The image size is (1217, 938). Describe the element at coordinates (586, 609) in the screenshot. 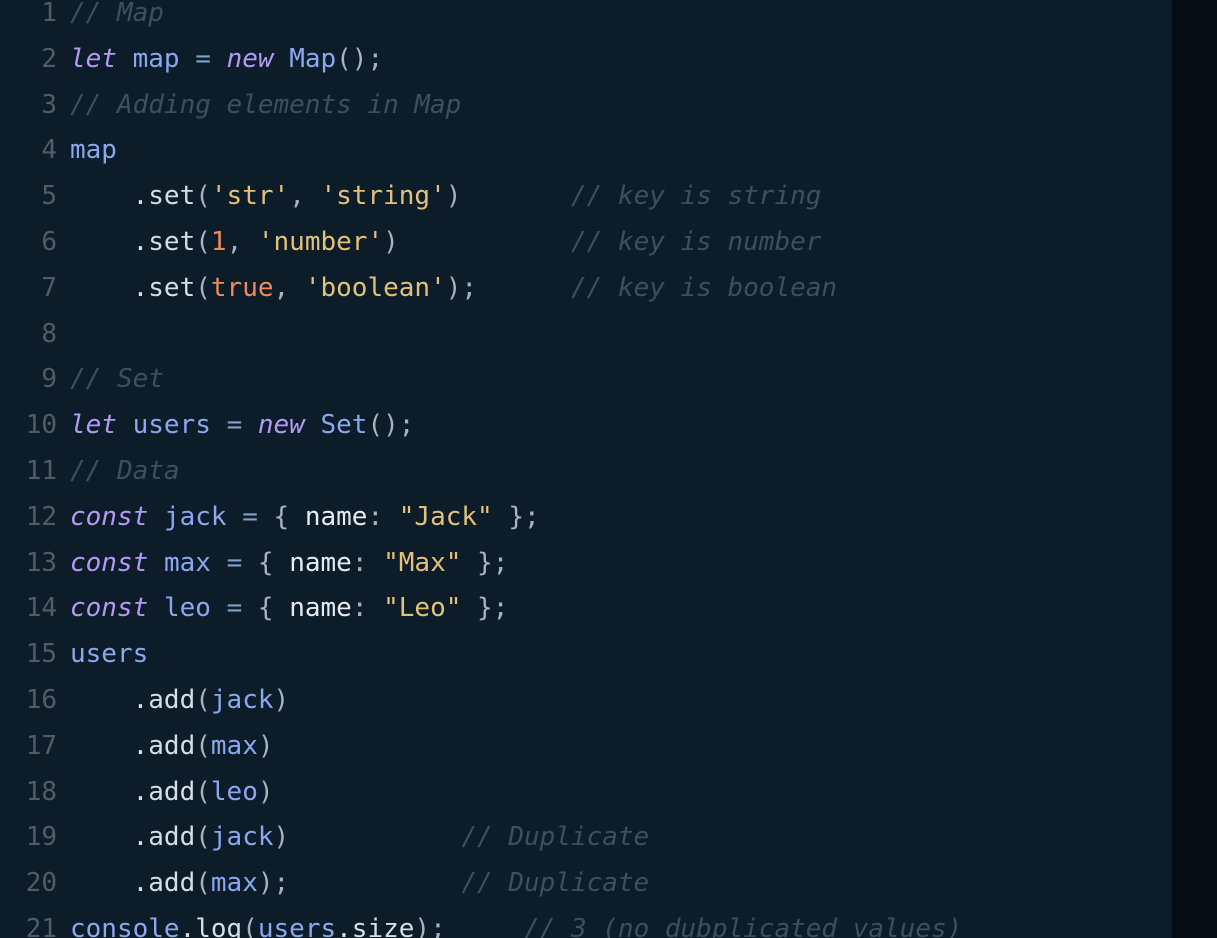

I see `code-line: 14 const leo = { name: "Leo" };` at that location.